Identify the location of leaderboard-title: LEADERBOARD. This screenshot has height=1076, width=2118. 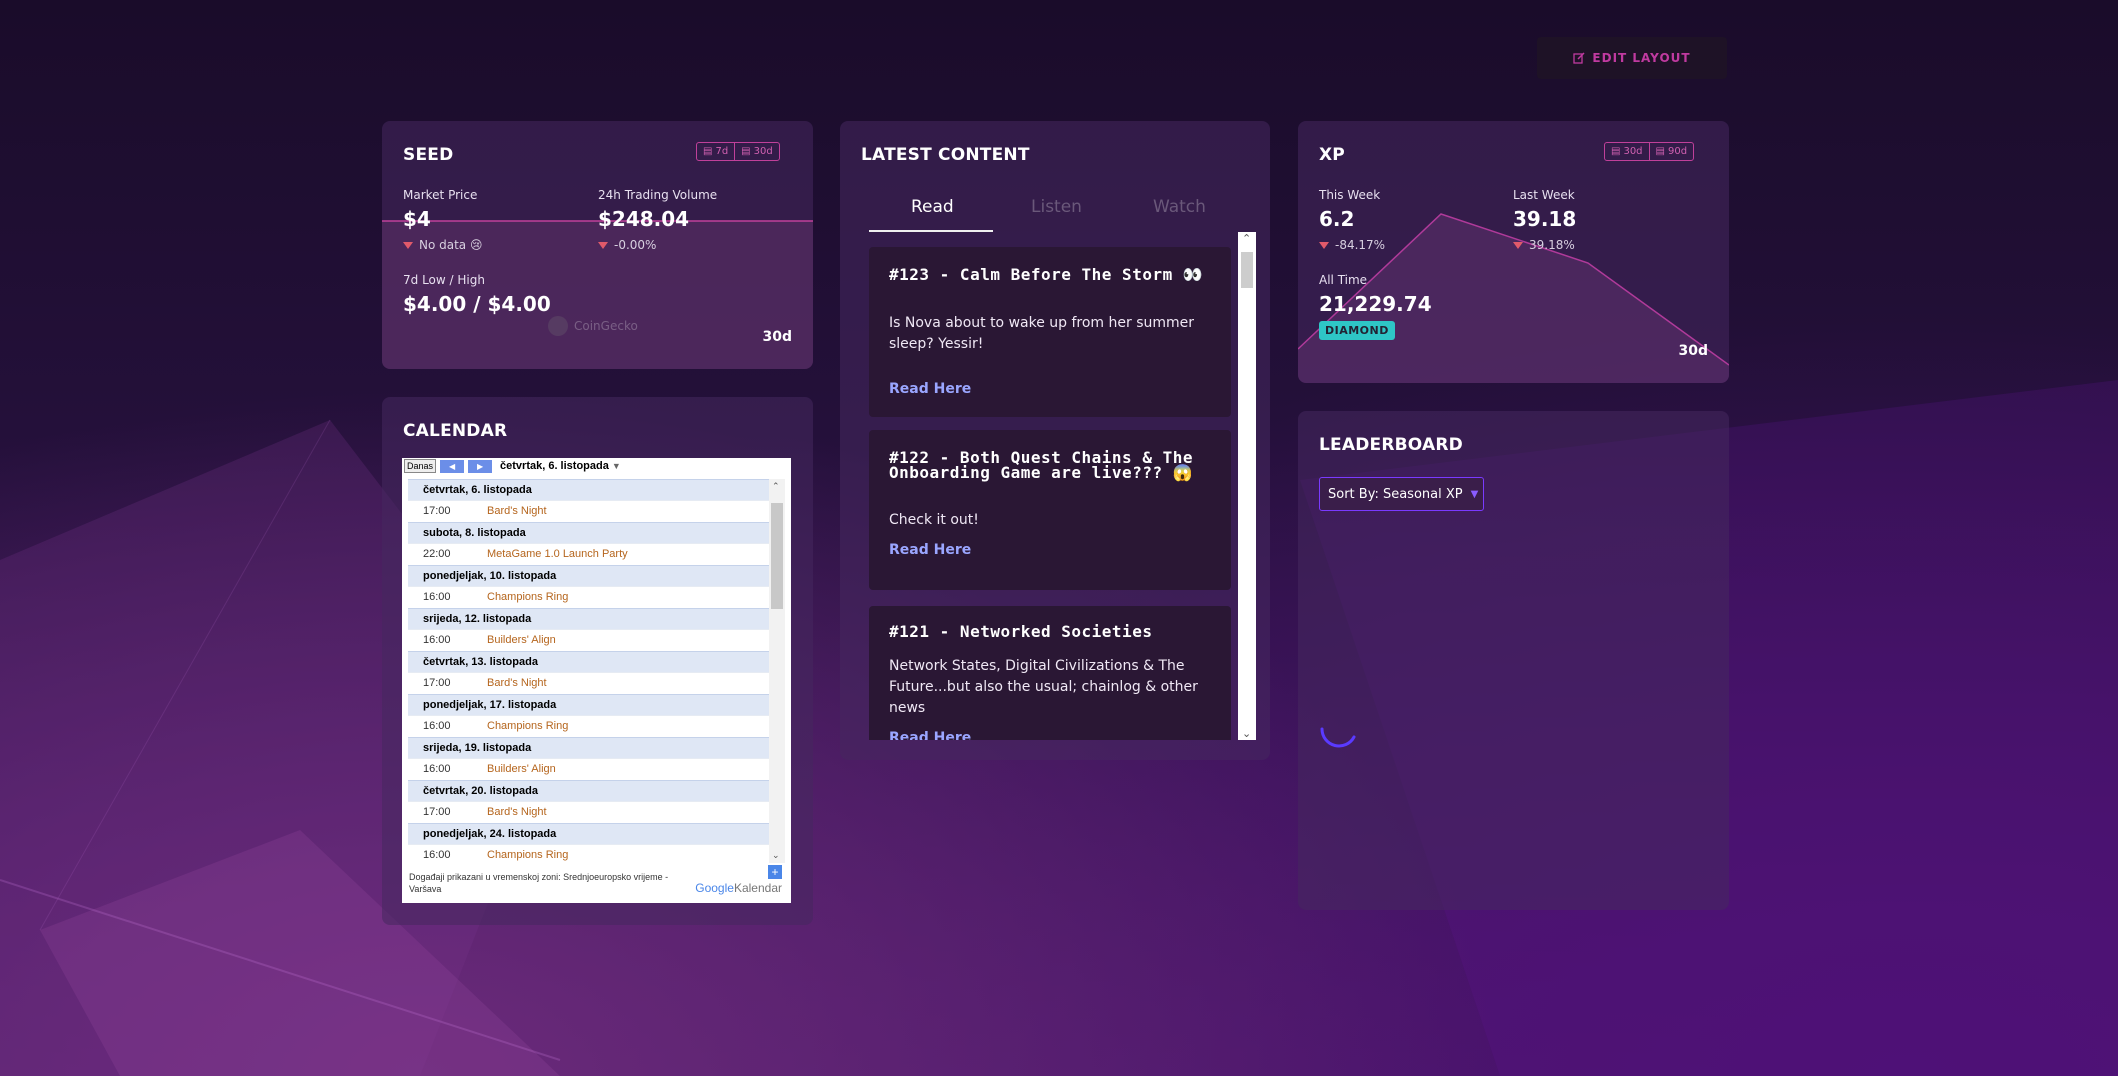
(1391, 445).